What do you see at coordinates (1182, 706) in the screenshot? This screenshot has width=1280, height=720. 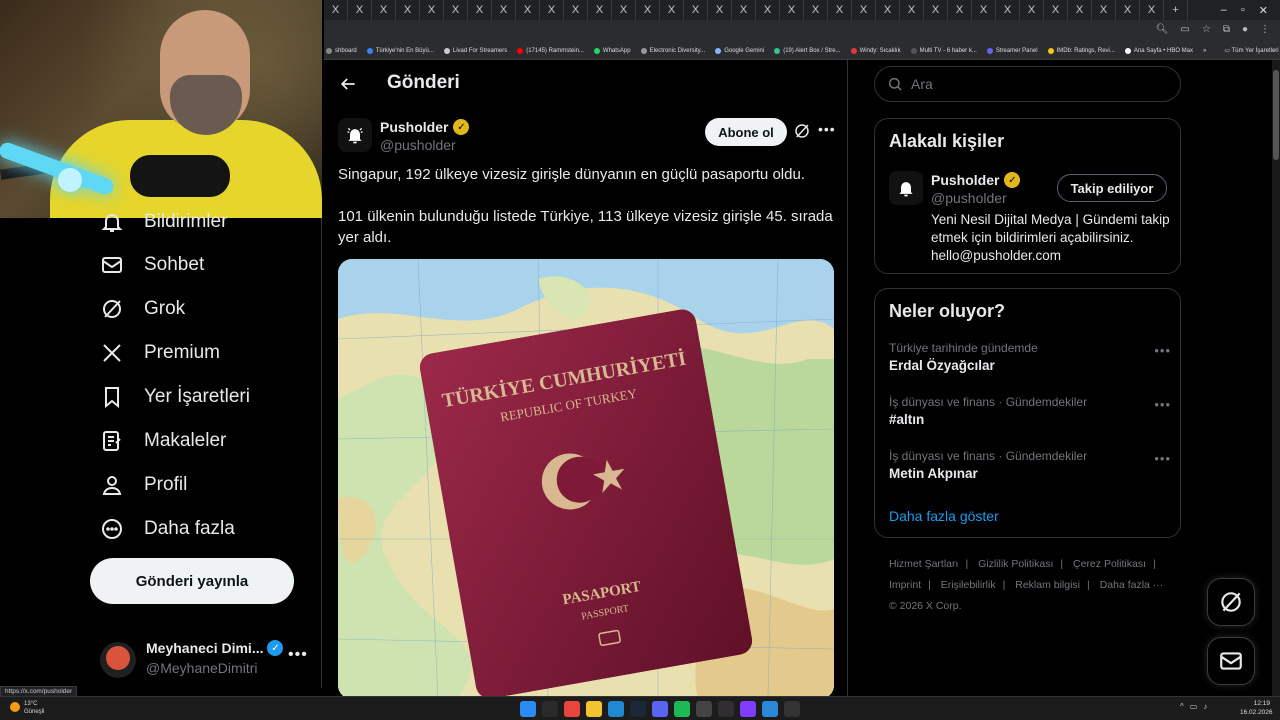 I see `tray-chevron-icon: ^` at bounding box center [1182, 706].